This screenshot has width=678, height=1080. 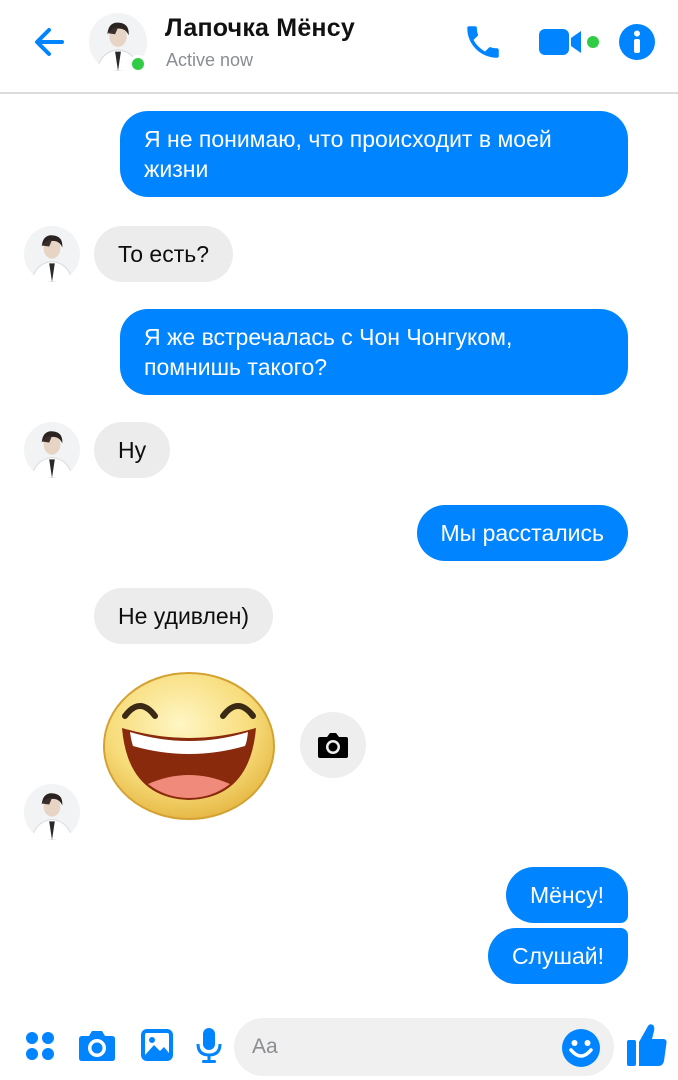 I want to click on laughing-face-icon, so click(x=189, y=746).